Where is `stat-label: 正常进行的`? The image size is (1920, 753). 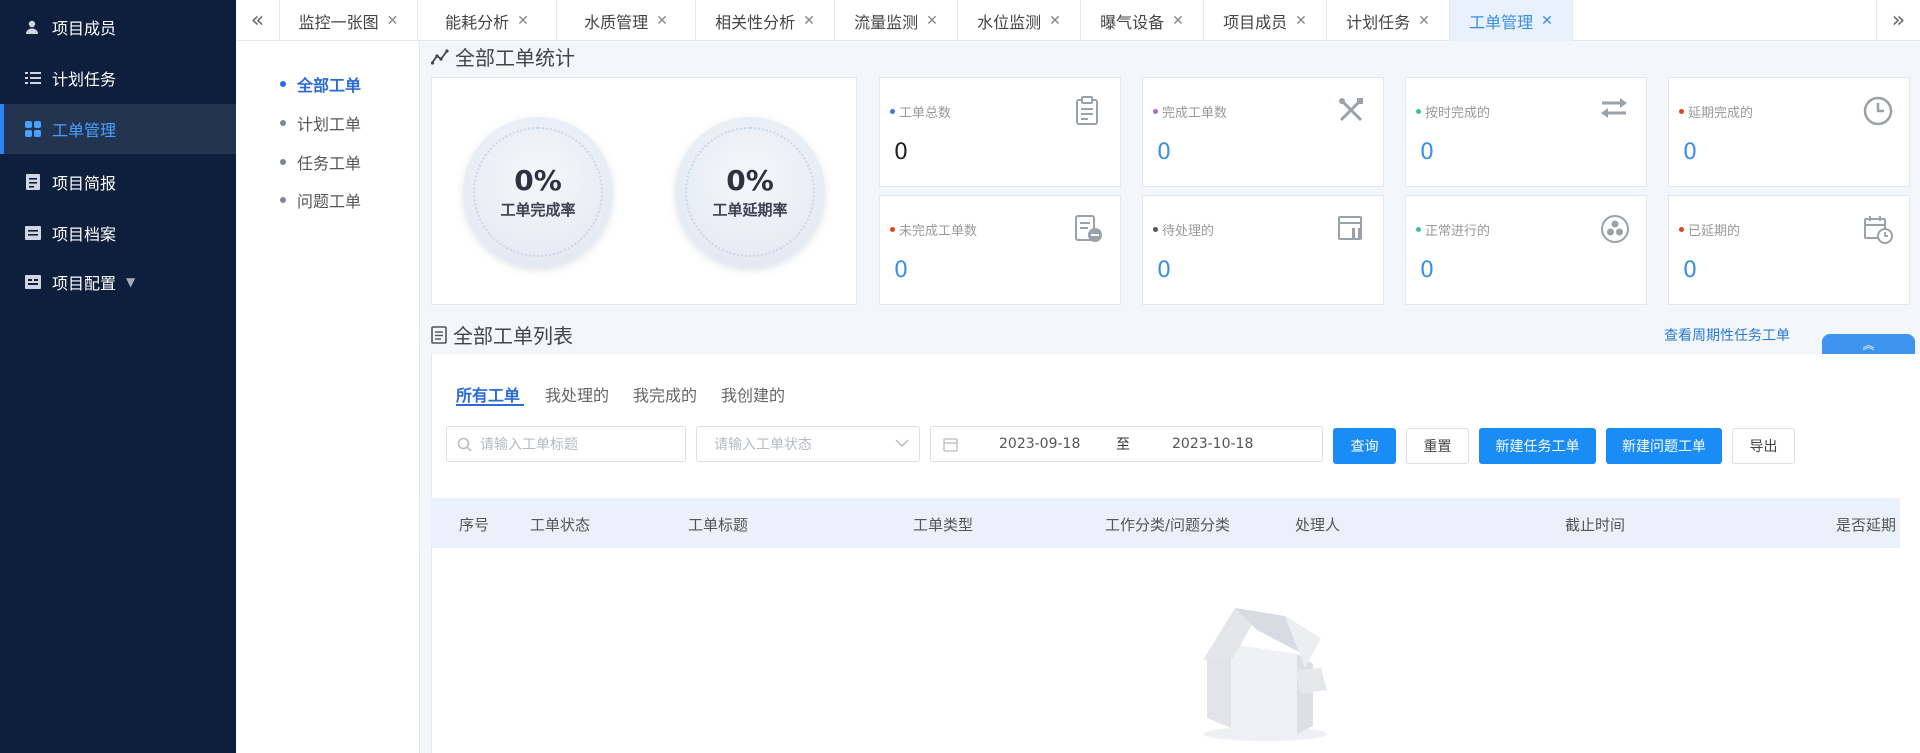
stat-label: 正常进行的 is located at coordinates (1453, 229).